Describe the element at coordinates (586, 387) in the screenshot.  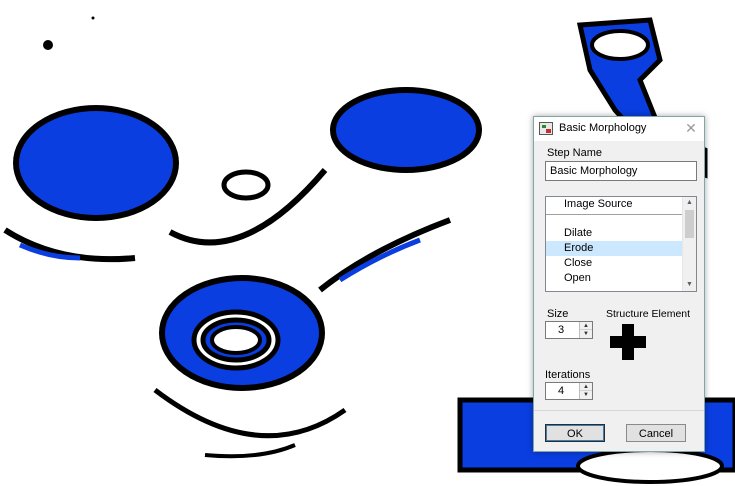
I see `iterations-increment-icon: ▲` at that location.